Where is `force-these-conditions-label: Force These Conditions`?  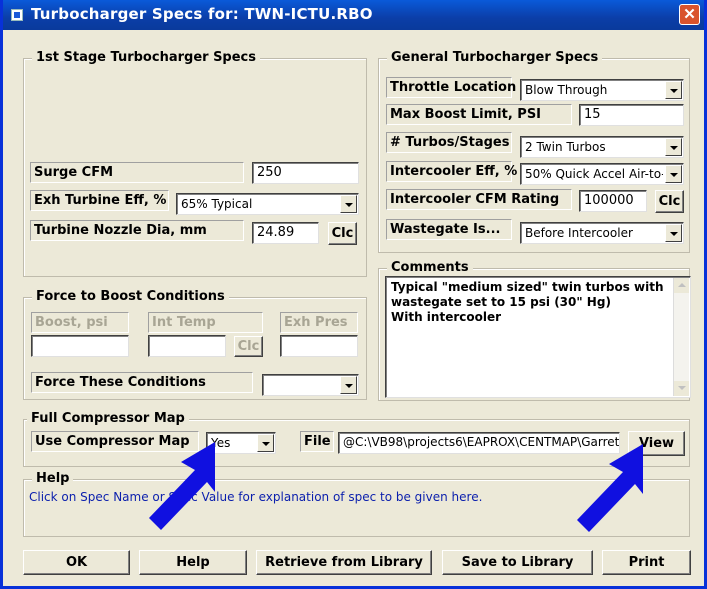
force-these-conditions-label: Force These Conditions is located at coordinates (142, 382).